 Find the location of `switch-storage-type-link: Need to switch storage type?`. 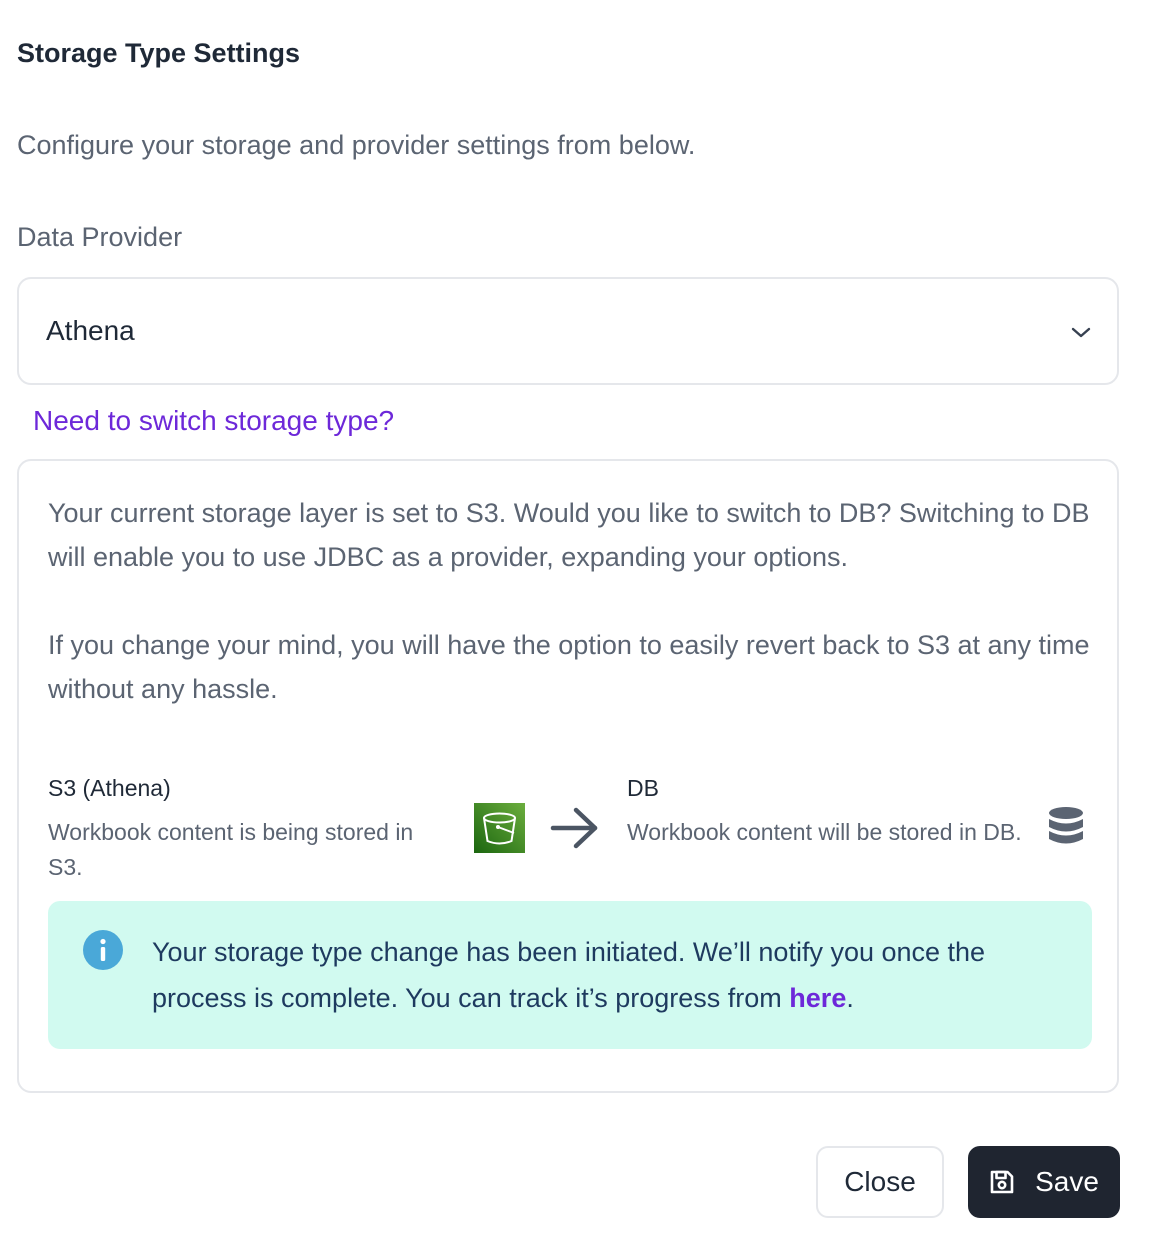

switch-storage-type-link: Need to switch storage type? is located at coordinates (213, 421).